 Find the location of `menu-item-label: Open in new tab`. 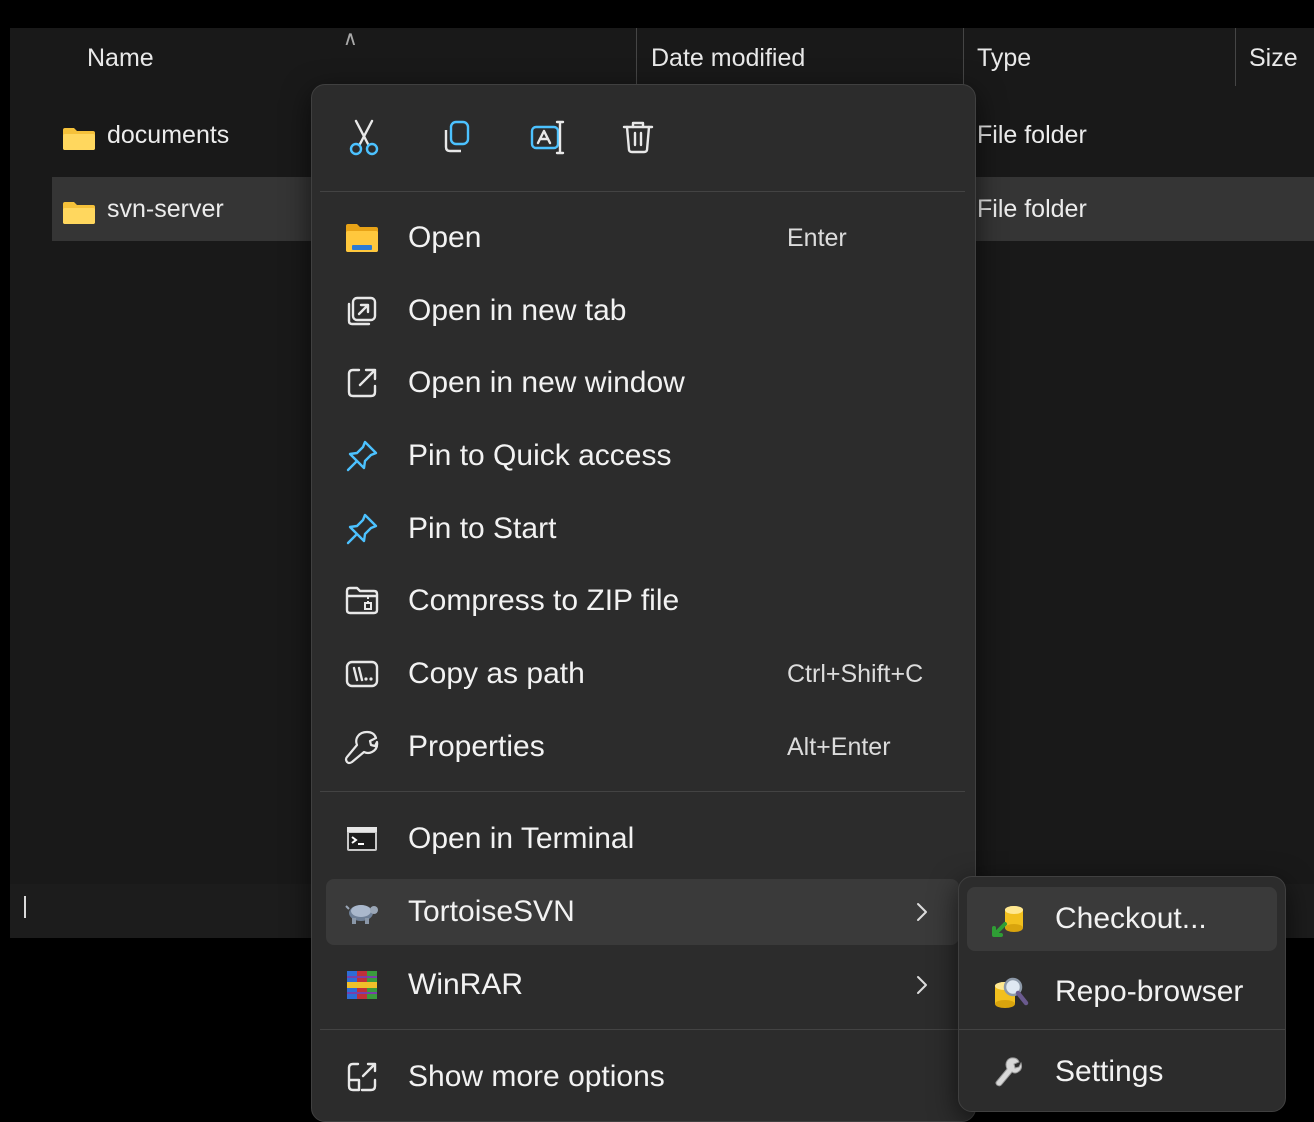

menu-item-label: Open in new tab is located at coordinates (517, 310).